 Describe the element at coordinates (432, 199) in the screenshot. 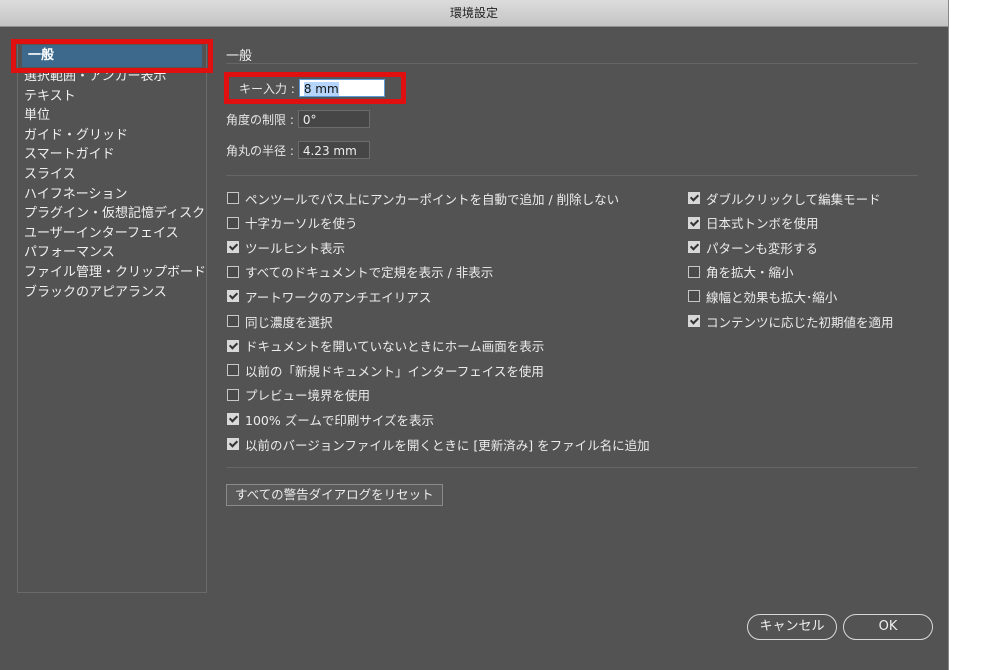

I see `option-label: ペンツールでパス上にアンカーポイントを自動で追加 / 削除しない` at that location.